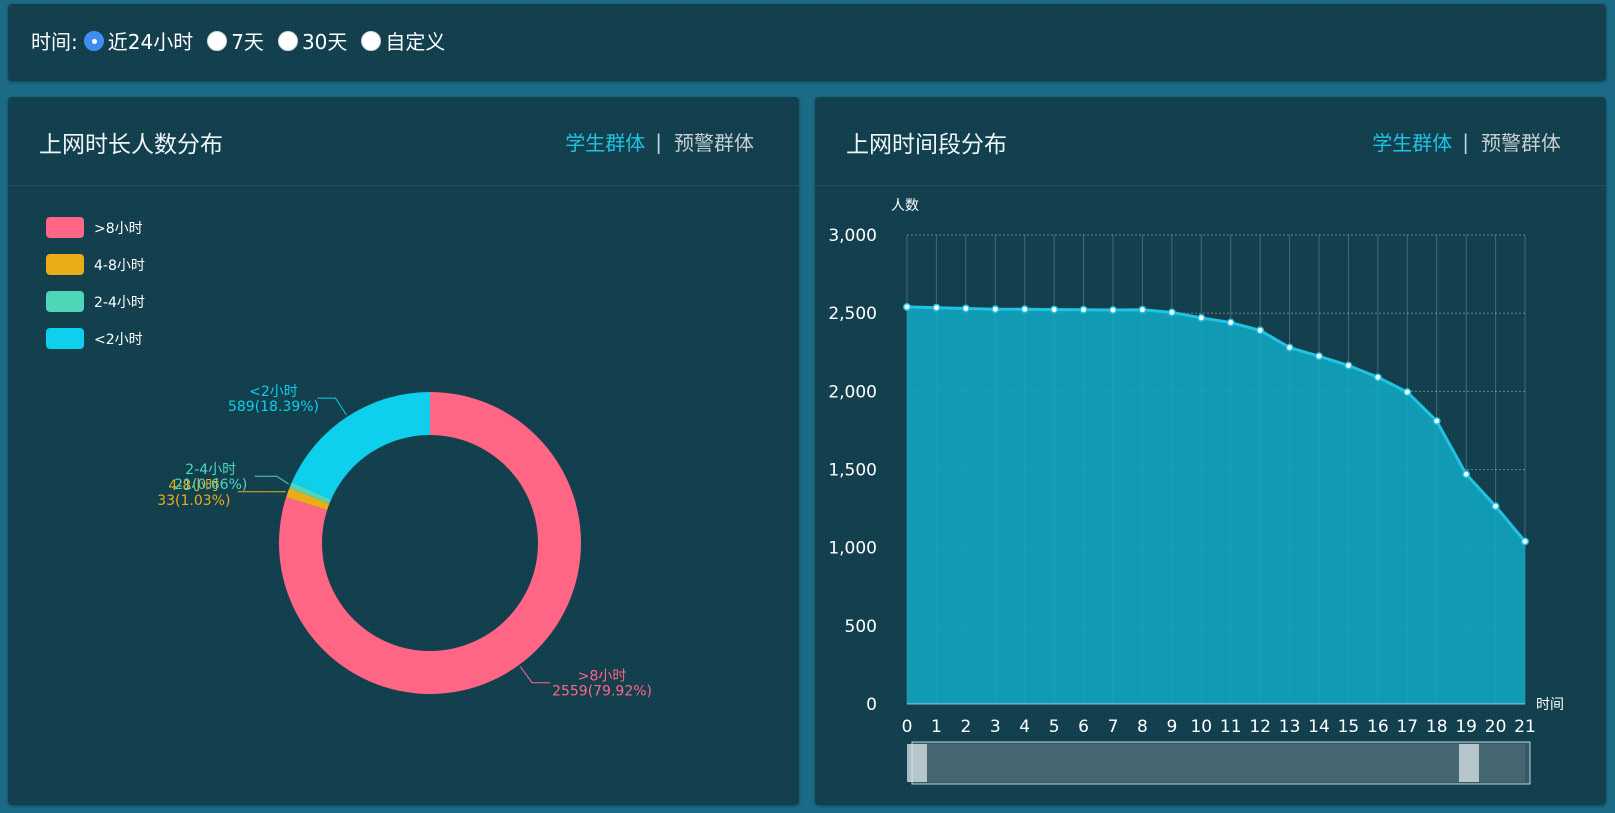 This screenshot has width=1615, height=813. Describe the element at coordinates (1171, 727) in the screenshot. I see `x-tick-label: 9` at that location.